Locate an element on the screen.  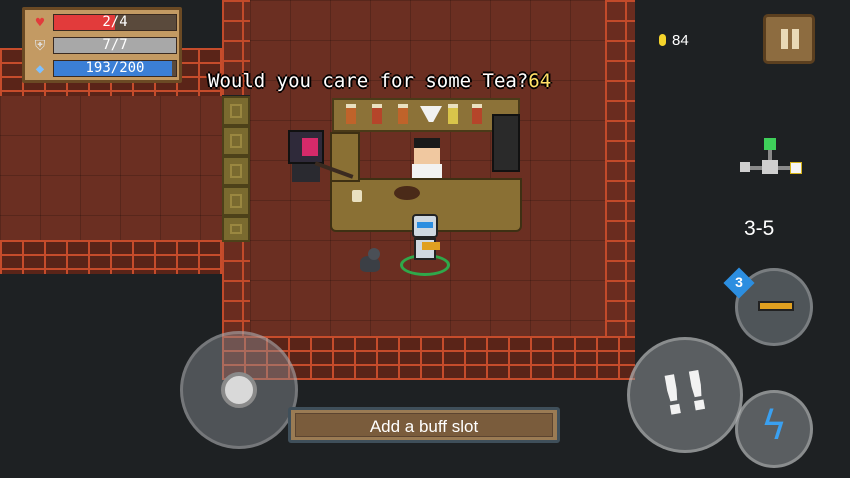
attack-button: !! is located at coordinates (685, 395).